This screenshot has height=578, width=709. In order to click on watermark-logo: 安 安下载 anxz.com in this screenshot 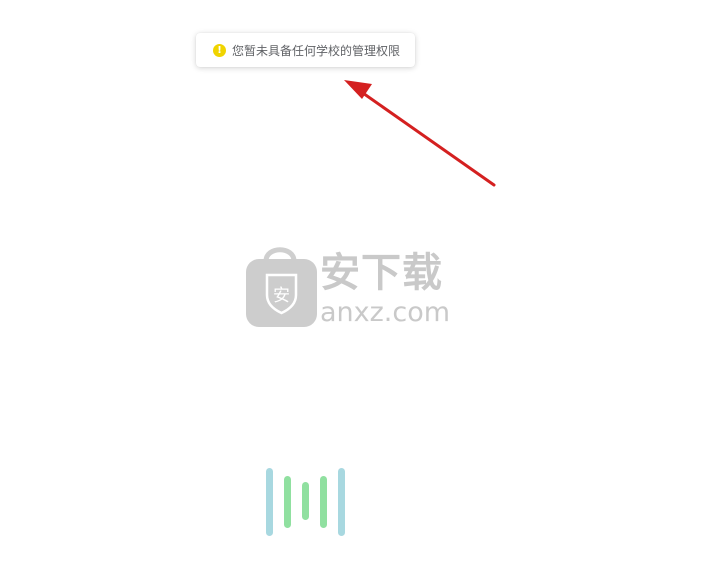, I will do `click(354, 289)`.